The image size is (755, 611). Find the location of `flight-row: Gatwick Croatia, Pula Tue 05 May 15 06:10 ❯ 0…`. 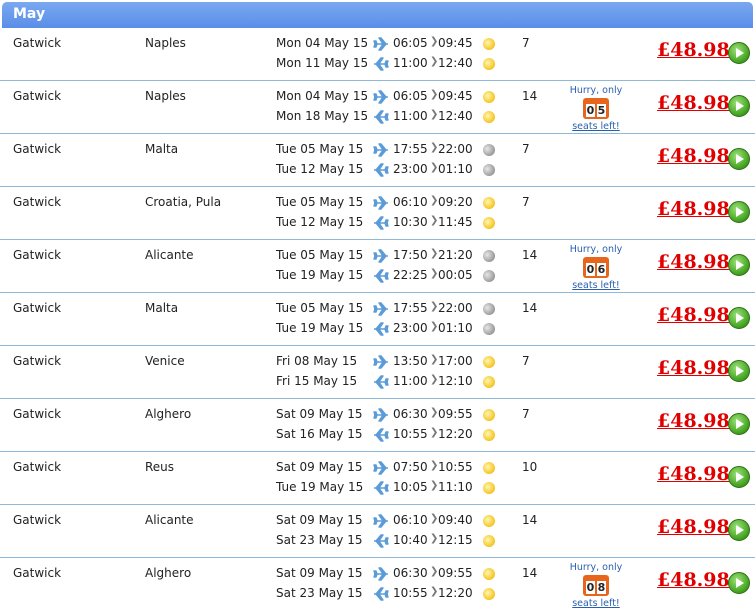

flight-row: Gatwick Croatia, Pula Tue 05 May 15 06:10 ❯ 0… is located at coordinates (377, 213).